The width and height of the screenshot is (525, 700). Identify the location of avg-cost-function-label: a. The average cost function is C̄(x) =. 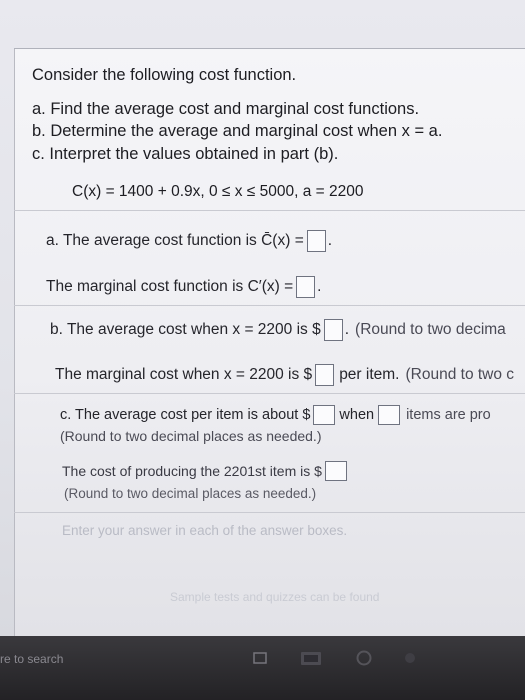
(175, 240).